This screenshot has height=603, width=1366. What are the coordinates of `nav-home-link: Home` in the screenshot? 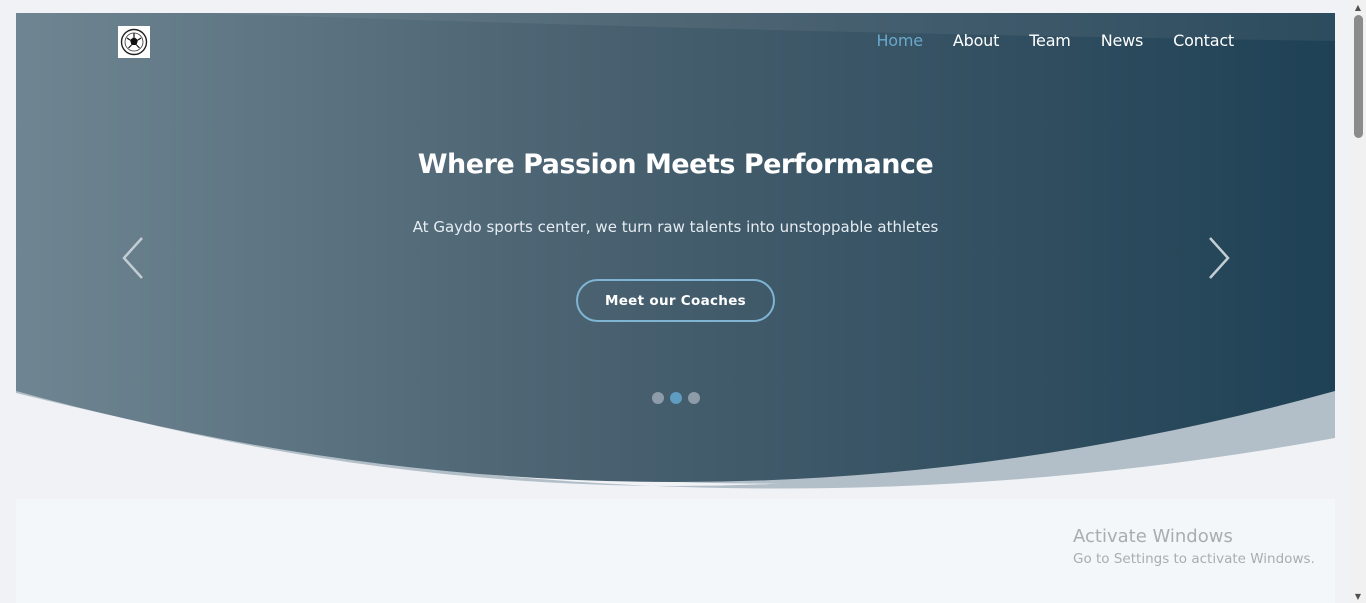 It's located at (899, 40).